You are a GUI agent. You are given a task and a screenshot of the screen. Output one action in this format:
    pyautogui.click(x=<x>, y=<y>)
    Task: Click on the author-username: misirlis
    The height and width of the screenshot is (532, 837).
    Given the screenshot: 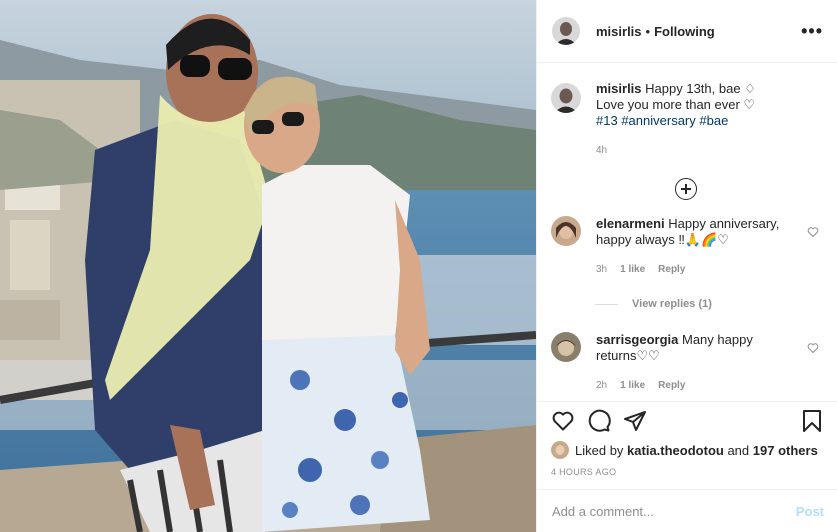 What is the action you would take?
    pyautogui.click(x=619, y=31)
    